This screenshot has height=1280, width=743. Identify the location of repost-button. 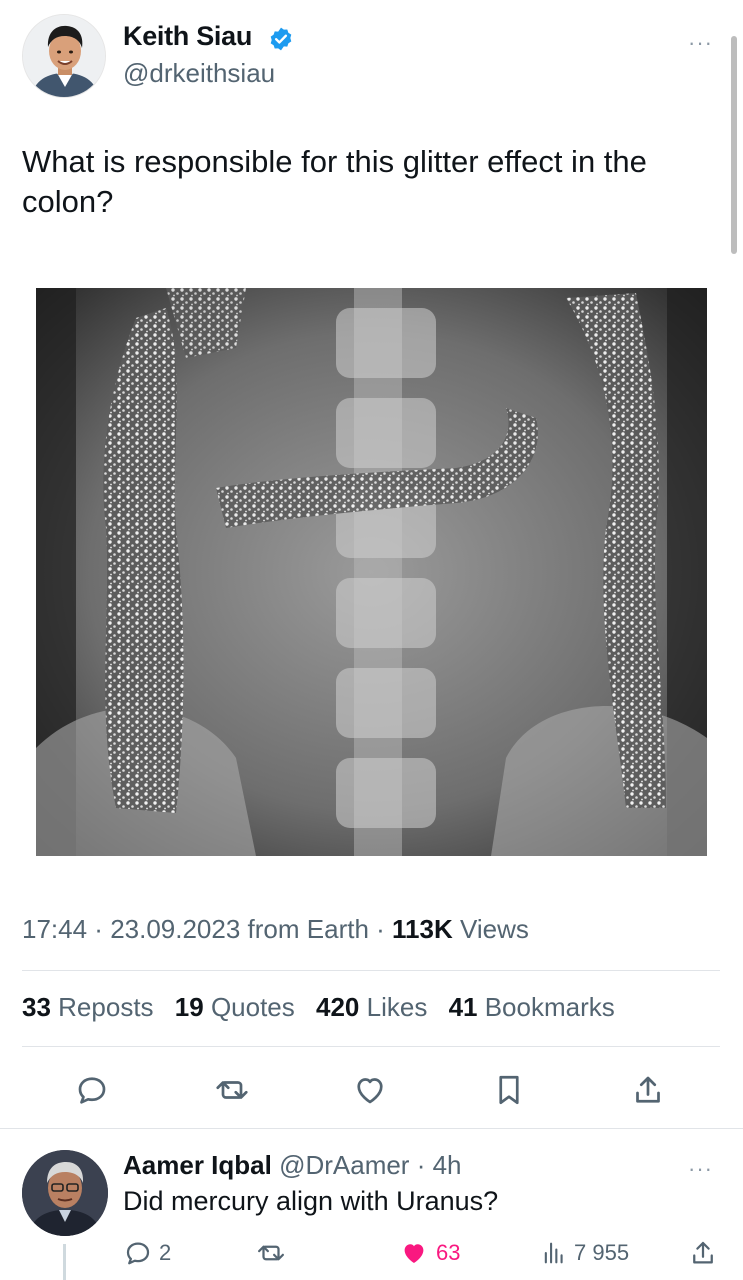
(232, 1090).